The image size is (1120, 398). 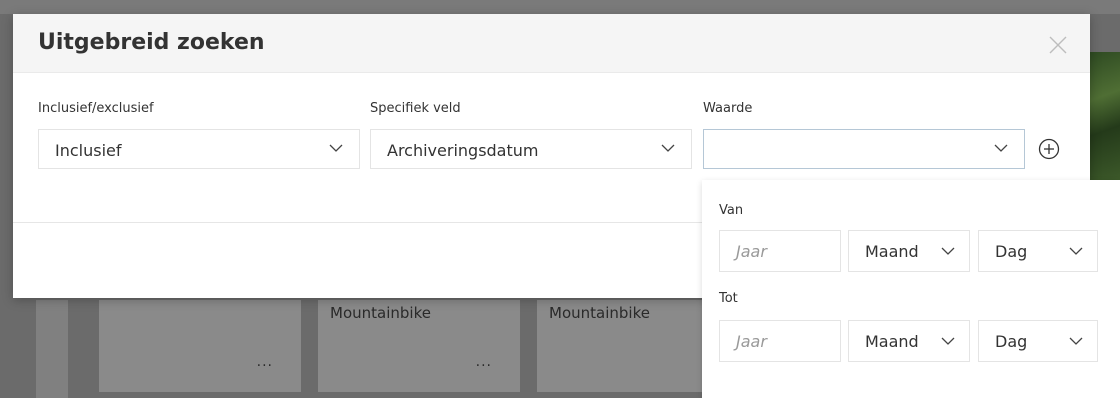 I want to click on from-year-placeholder: Jaar, so click(x=751, y=251).